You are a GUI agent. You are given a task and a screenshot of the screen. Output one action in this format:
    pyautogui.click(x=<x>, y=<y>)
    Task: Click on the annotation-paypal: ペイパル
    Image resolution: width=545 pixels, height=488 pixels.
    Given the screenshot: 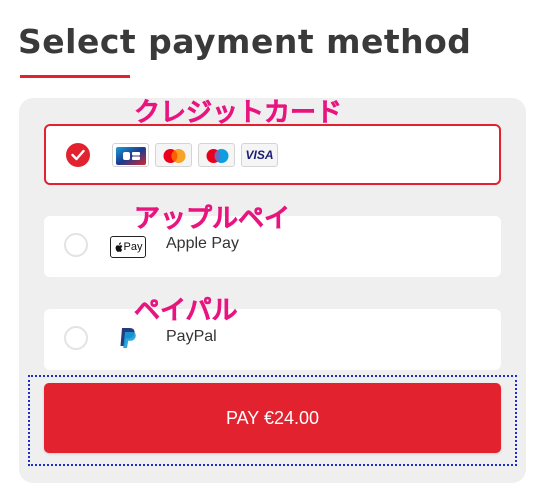 What is the action you would take?
    pyautogui.click(x=186, y=311)
    